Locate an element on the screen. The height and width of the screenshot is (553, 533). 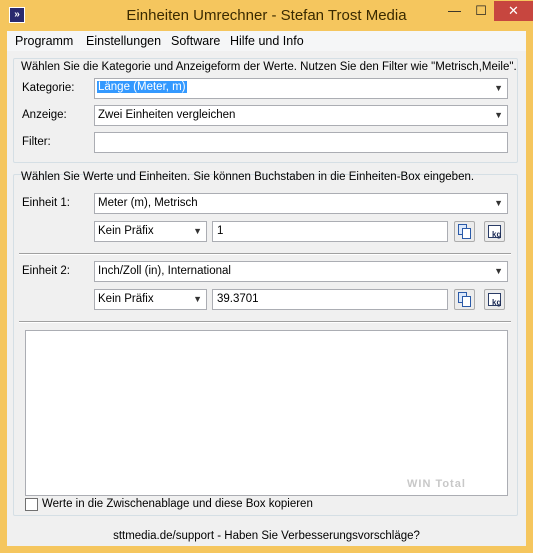
einheit2-copy-button is located at coordinates (464, 299).